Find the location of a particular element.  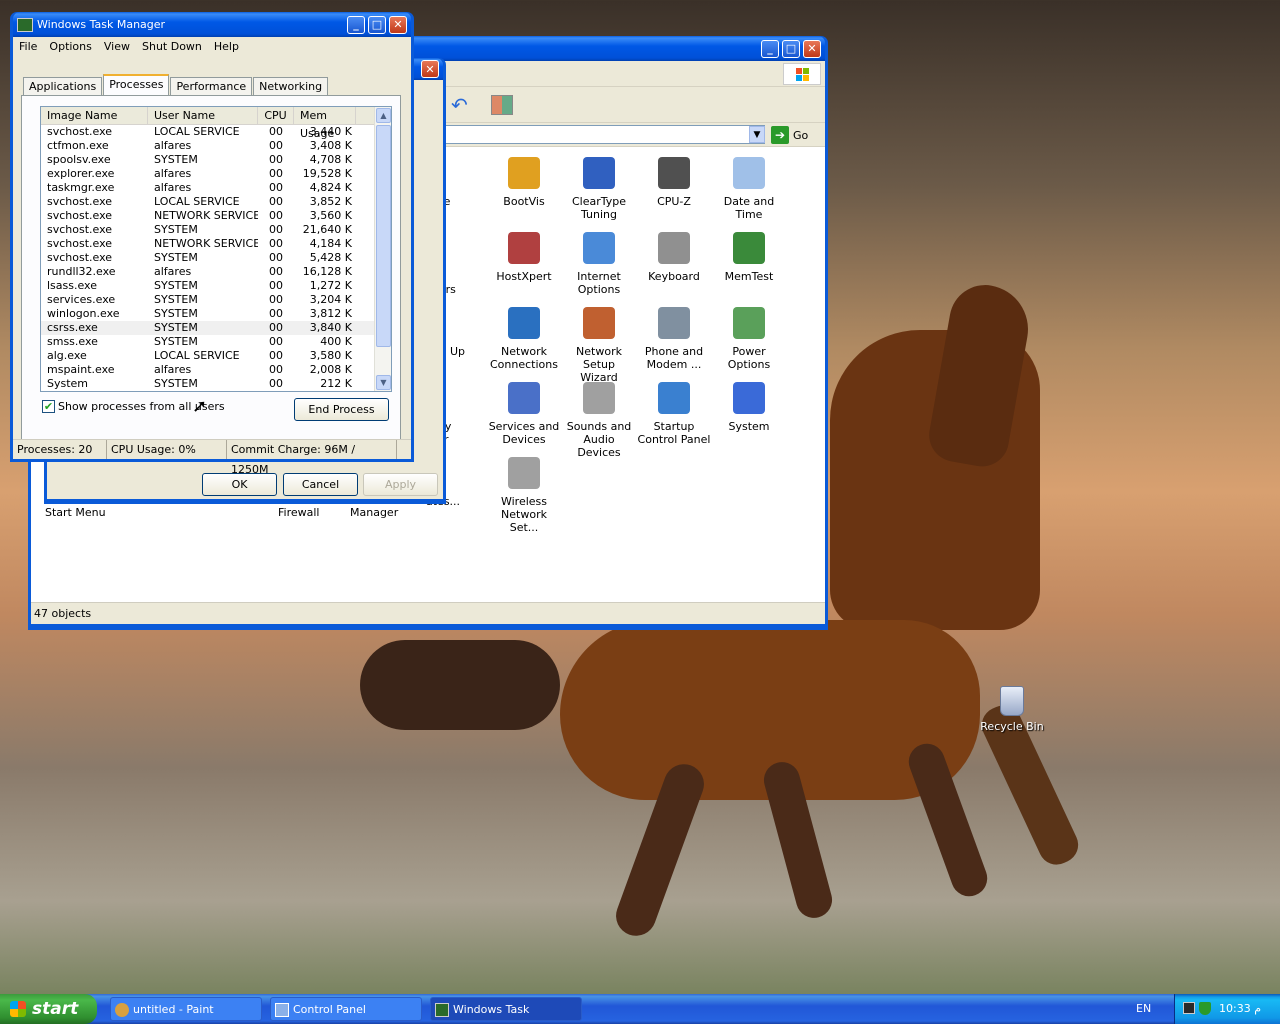

control-panel-item: CPU-Z is located at coordinates (674, 182).